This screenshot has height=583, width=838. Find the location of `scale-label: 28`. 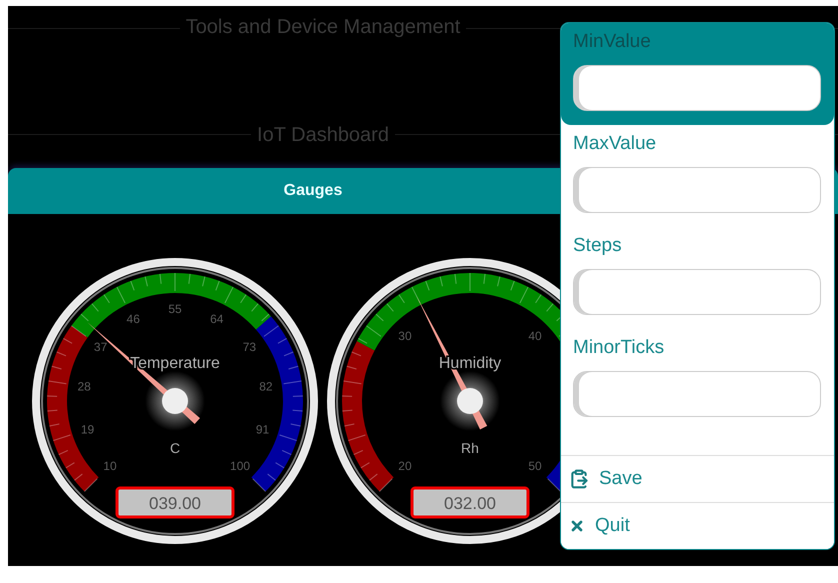

scale-label: 28 is located at coordinates (84, 387).